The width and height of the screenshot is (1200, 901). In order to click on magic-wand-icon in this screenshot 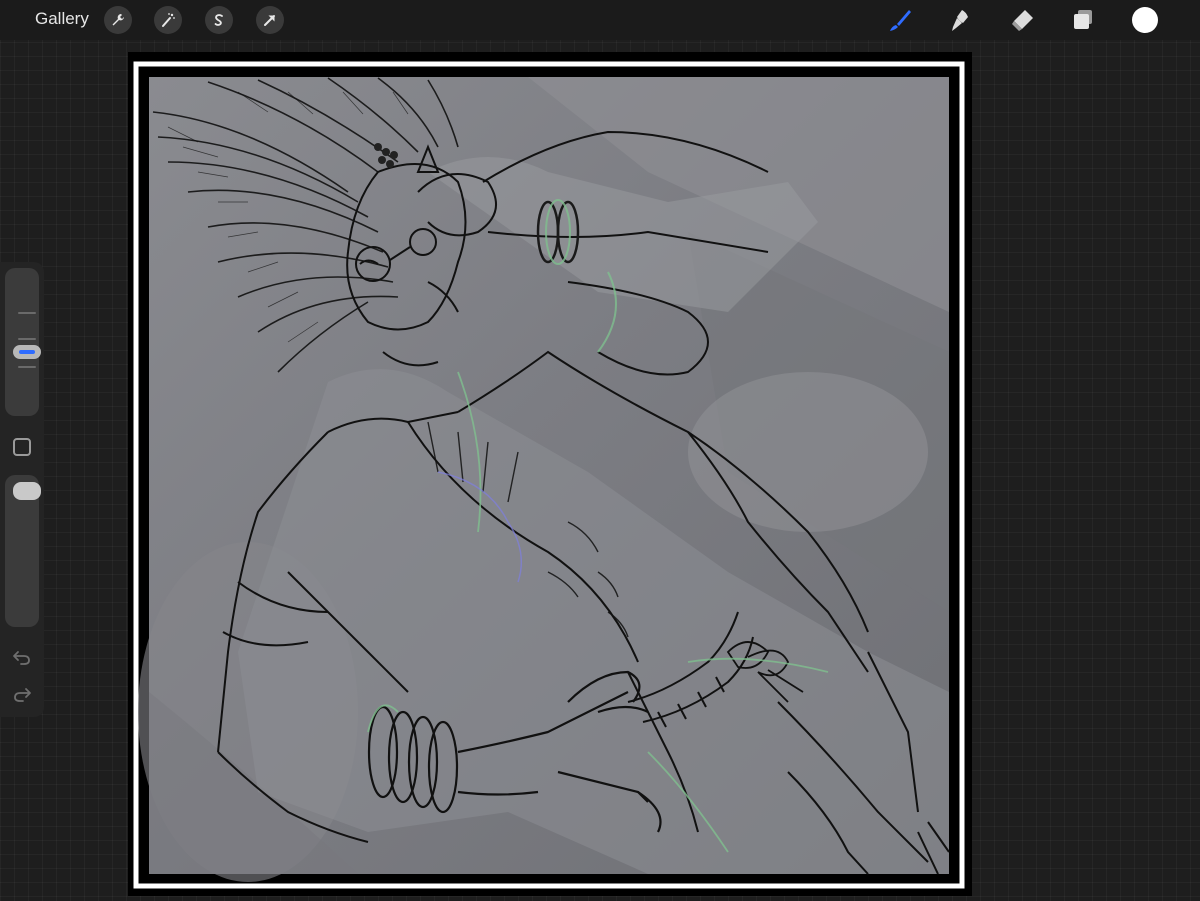, I will do `click(168, 20)`.